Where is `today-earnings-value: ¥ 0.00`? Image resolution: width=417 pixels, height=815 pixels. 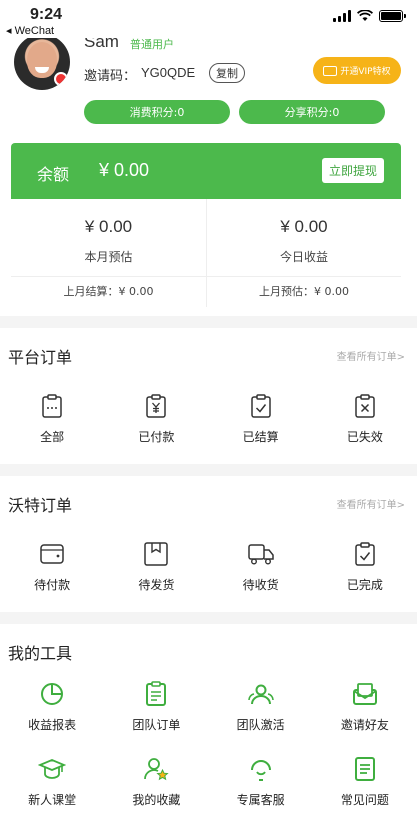
today-earnings-value: ¥ 0.00 is located at coordinates (304, 226).